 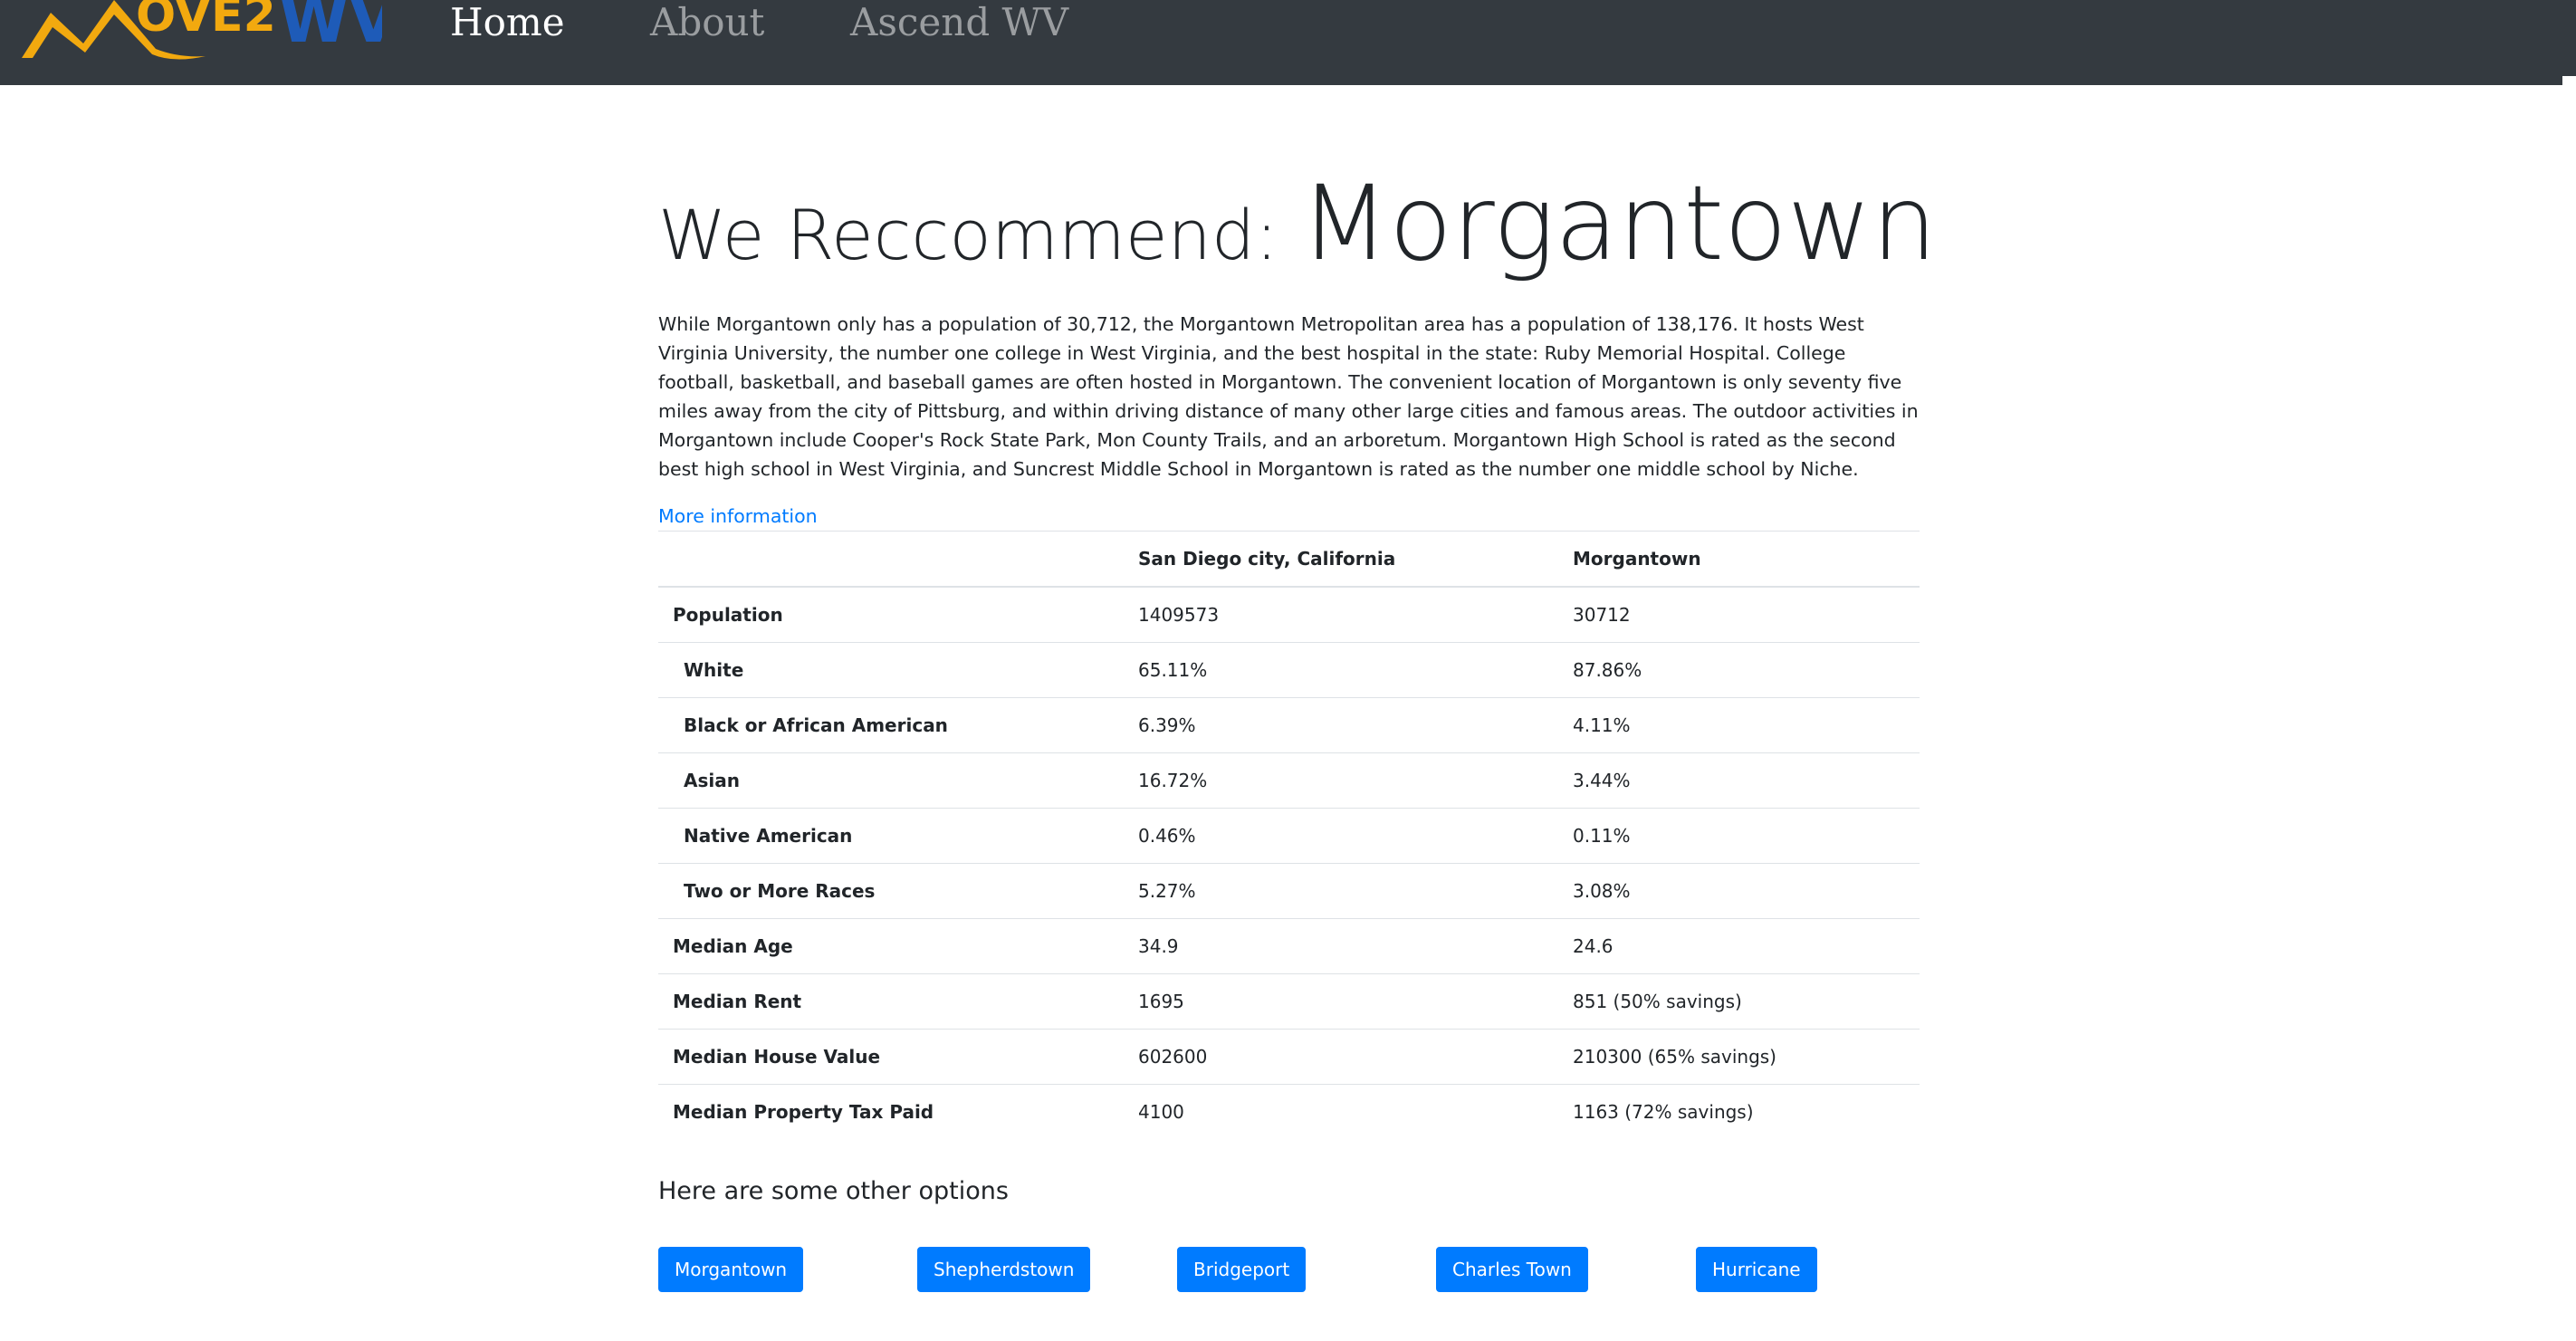 I want to click on table-row: White 65.11% 87.86%, so click(x=1289, y=670).